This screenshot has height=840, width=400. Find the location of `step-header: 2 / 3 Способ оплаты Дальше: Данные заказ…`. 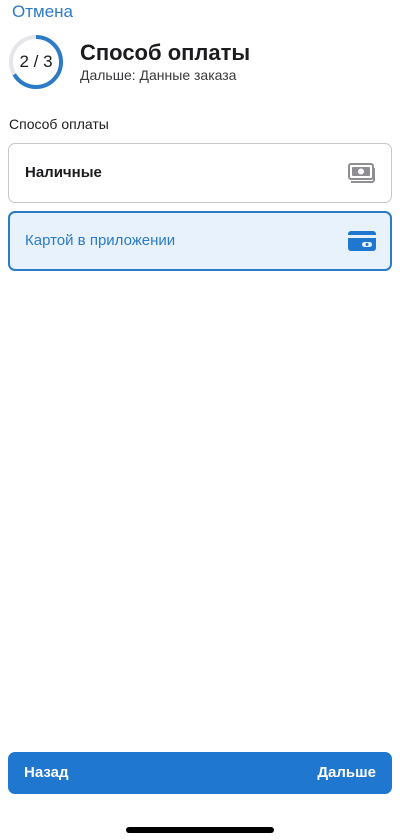

step-header: 2 / 3 Способ оплаты Дальше: Данные заказ… is located at coordinates (200, 62).